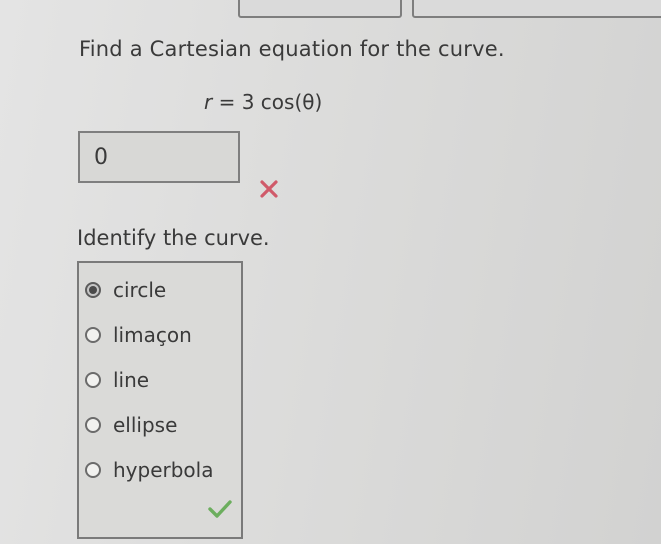 This screenshot has width=661, height=544. Describe the element at coordinates (140, 290) in the screenshot. I see `option-label: circle` at that location.